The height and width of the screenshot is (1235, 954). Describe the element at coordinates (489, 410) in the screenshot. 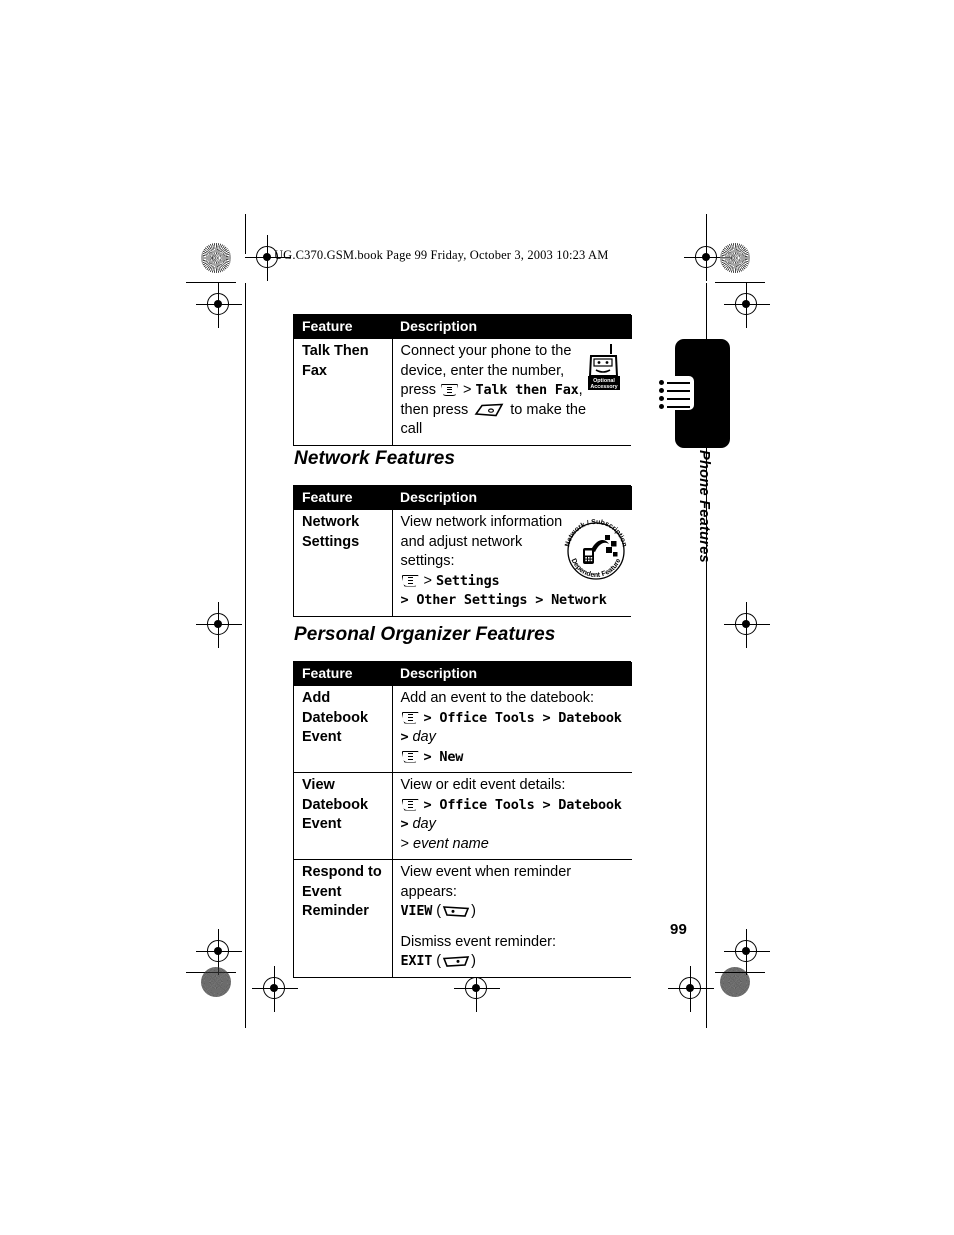

I see `send-key-icon` at that location.